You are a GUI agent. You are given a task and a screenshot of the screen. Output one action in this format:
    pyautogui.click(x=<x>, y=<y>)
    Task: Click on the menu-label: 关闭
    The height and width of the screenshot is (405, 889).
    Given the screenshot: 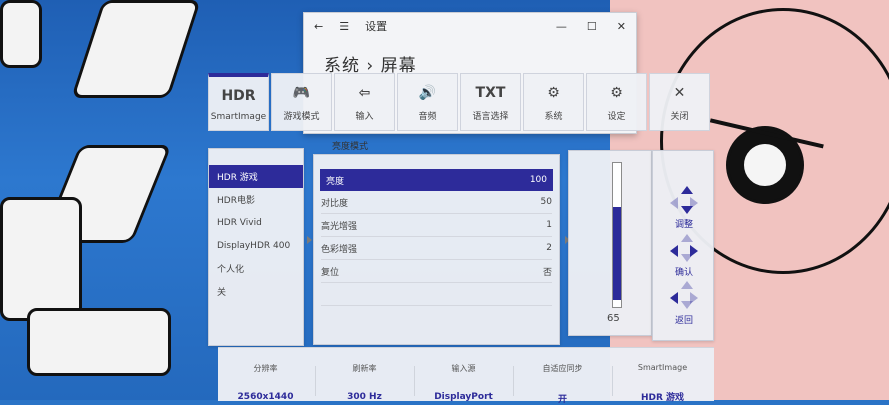 What is the action you would take?
    pyautogui.click(x=679, y=116)
    